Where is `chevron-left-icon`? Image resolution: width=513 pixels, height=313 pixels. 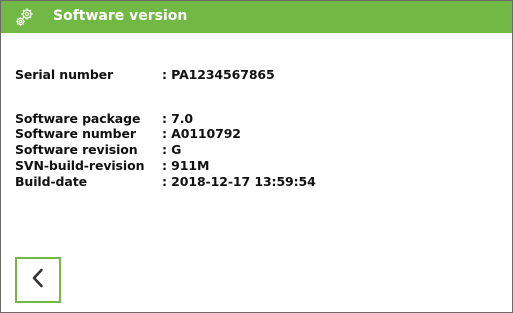
chevron-left-icon is located at coordinates (38, 280).